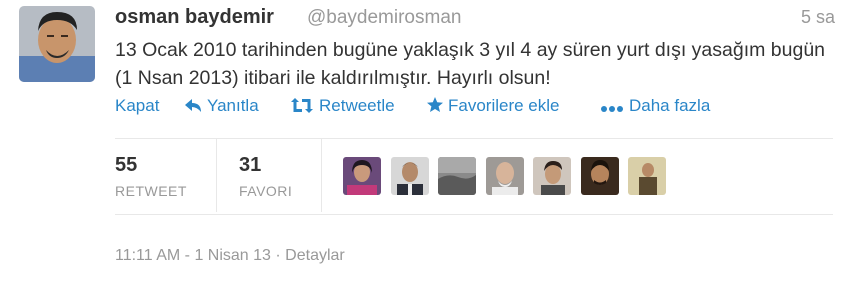 The image size is (850, 286). What do you see at coordinates (193, 105) in the screenshot?
I see `reply-icon` at bounding box center [193, 105].